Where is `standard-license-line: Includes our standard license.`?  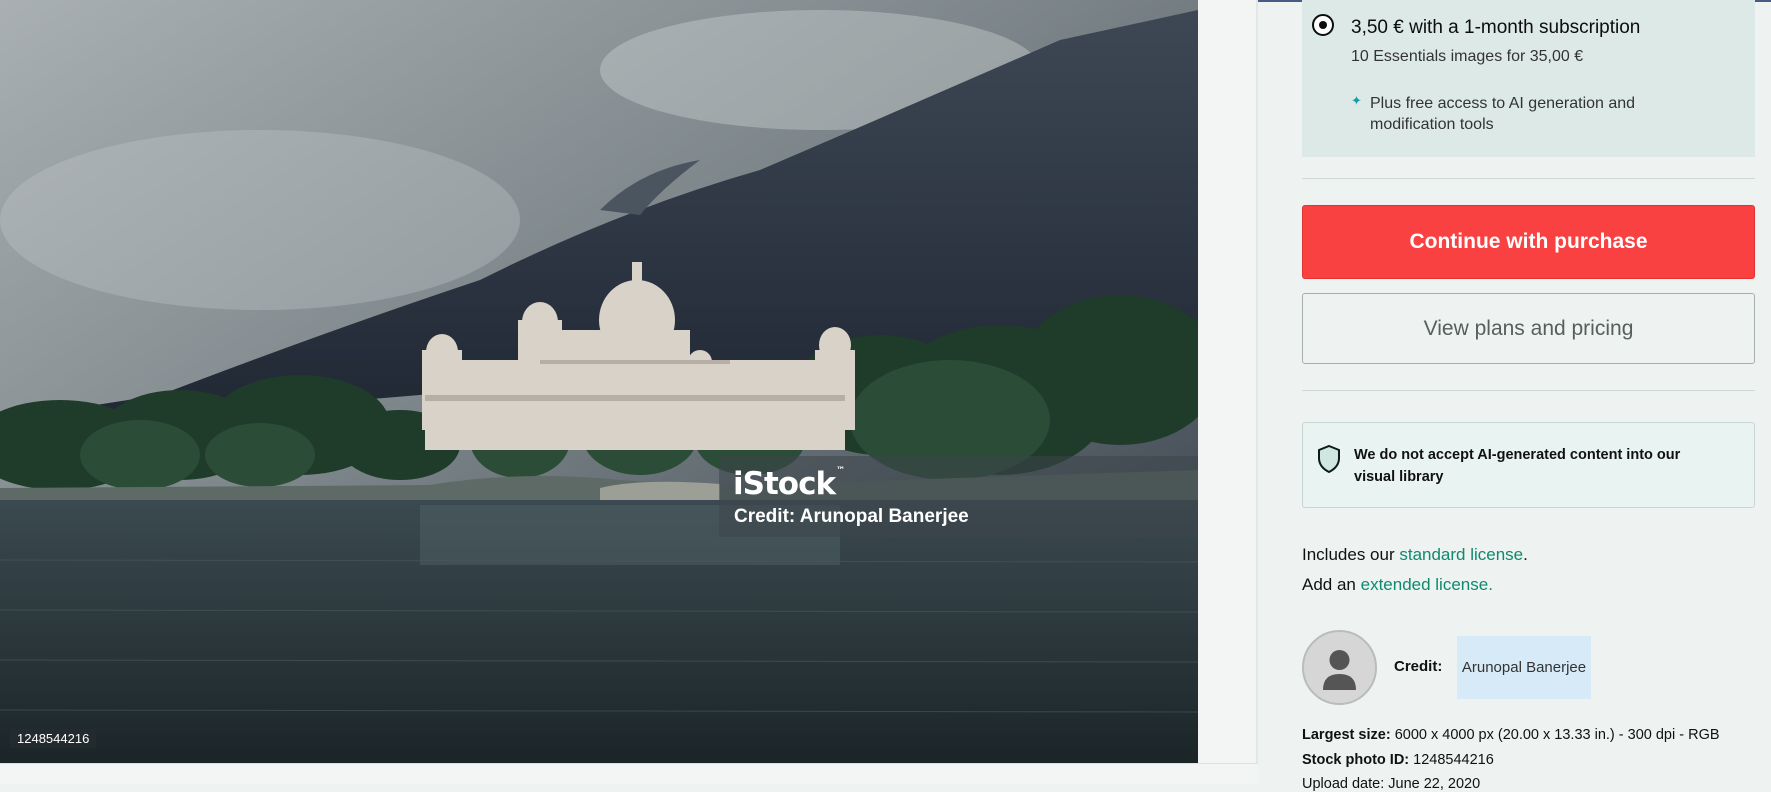
standard-license-line: Includes our standard license. is located at coordinates (1415, 554).